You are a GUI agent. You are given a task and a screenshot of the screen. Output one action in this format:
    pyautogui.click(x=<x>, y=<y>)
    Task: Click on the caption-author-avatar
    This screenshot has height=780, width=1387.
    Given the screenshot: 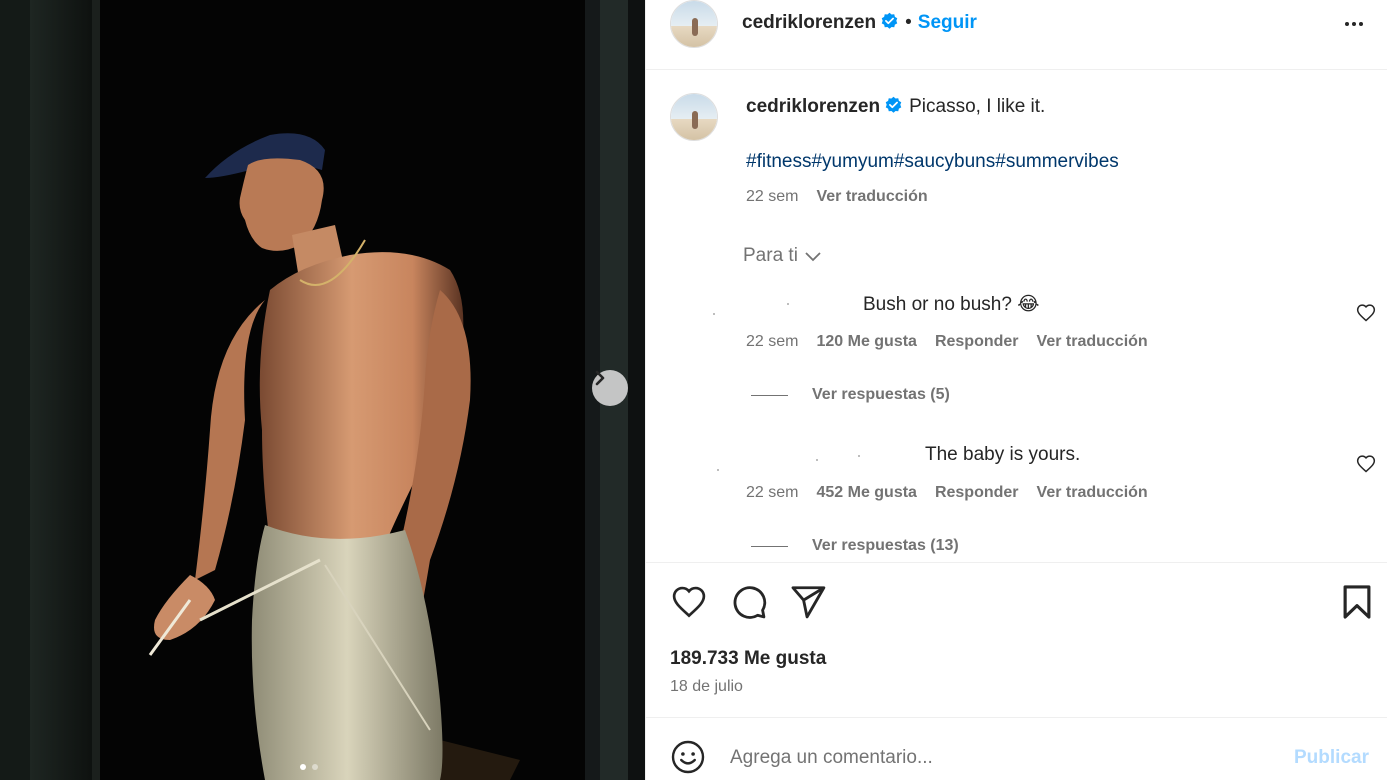 What is the action you would take?
    pyautogui.click(x=694, y=117)
    